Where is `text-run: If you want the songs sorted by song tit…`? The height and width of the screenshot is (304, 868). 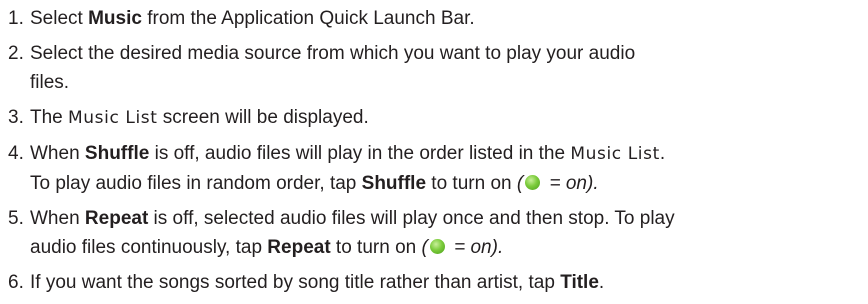
text-run: If you want the songs sorted by song tit… is located at coordinates (295, 282).